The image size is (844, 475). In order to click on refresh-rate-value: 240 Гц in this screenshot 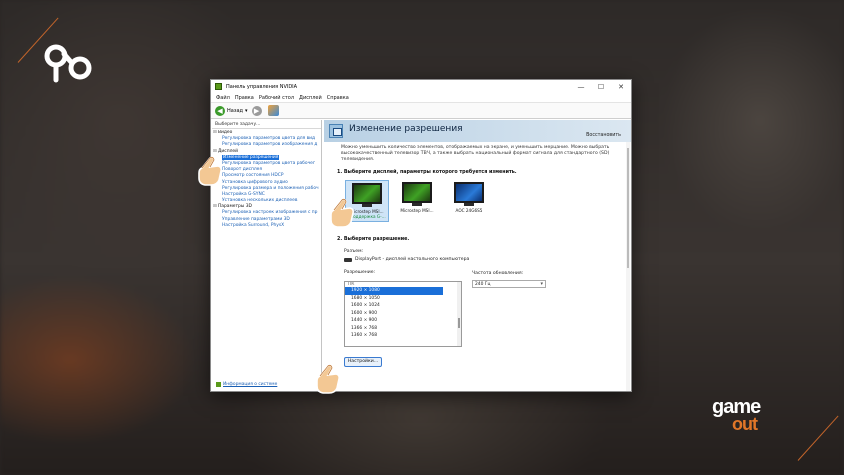, I will do `click(483, 284)`.